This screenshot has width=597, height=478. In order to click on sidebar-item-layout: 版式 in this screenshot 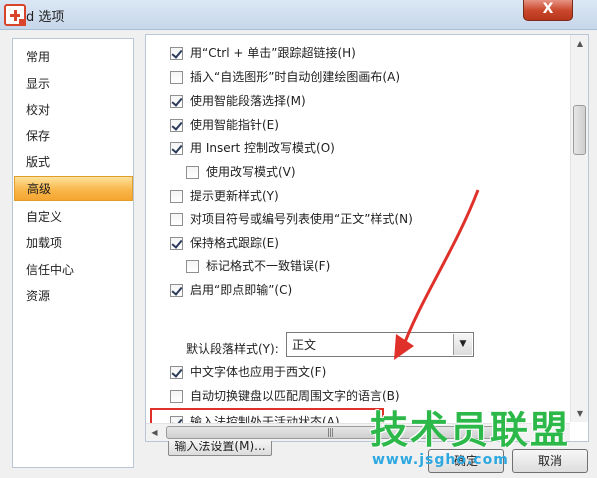, I will do `click(73, 162)`.